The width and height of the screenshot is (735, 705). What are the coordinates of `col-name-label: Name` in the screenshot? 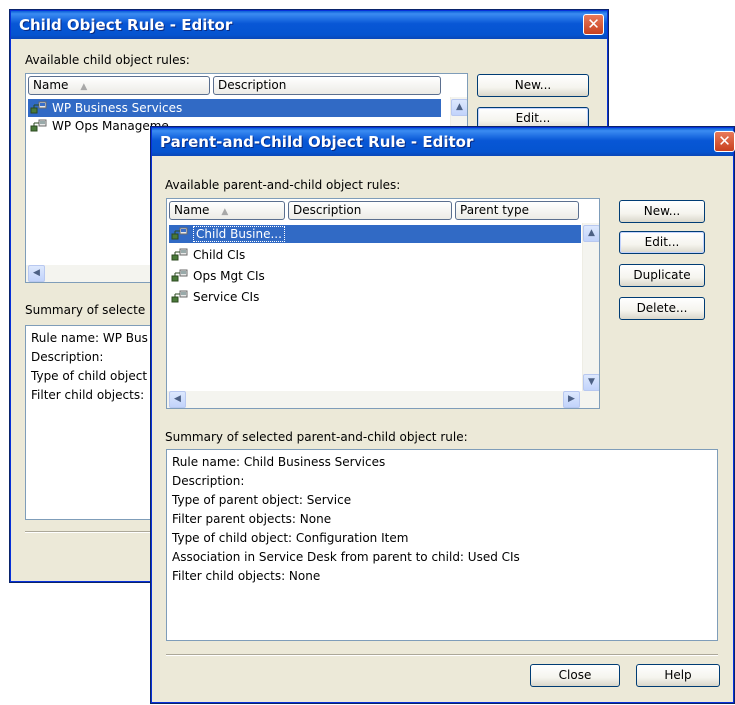 It's located at (192, 210).